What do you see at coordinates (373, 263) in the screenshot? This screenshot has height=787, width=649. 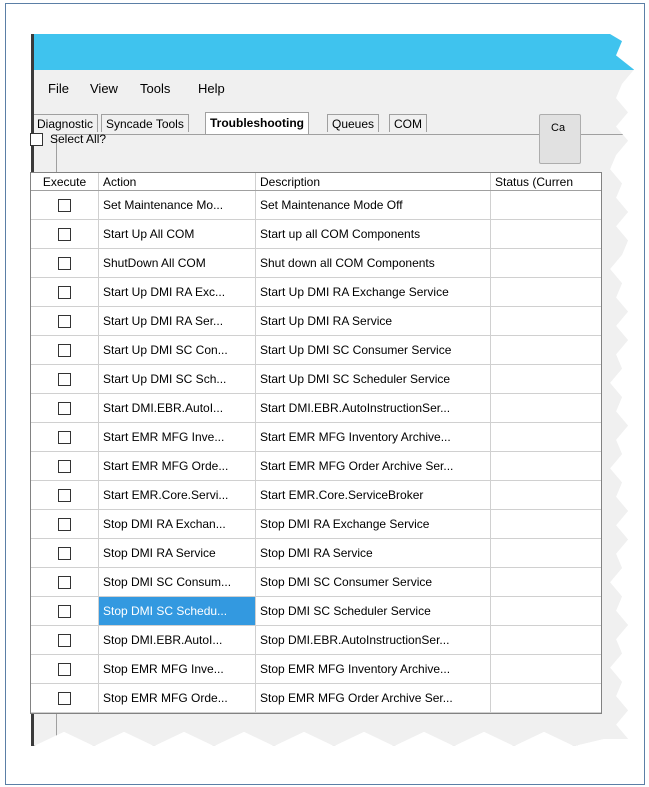 I see `description-cell: Shut down all COM Components` at bounding box center [373, 263].